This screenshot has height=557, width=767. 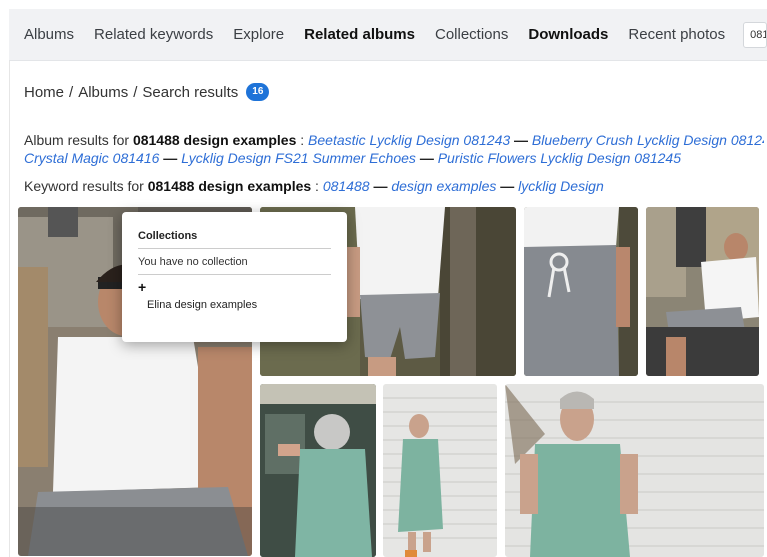 What do you see at coordinates (676, 34) in the screenshot?
I see `nav-recent-photos: Recent photos` at bounding box center [676, 34].